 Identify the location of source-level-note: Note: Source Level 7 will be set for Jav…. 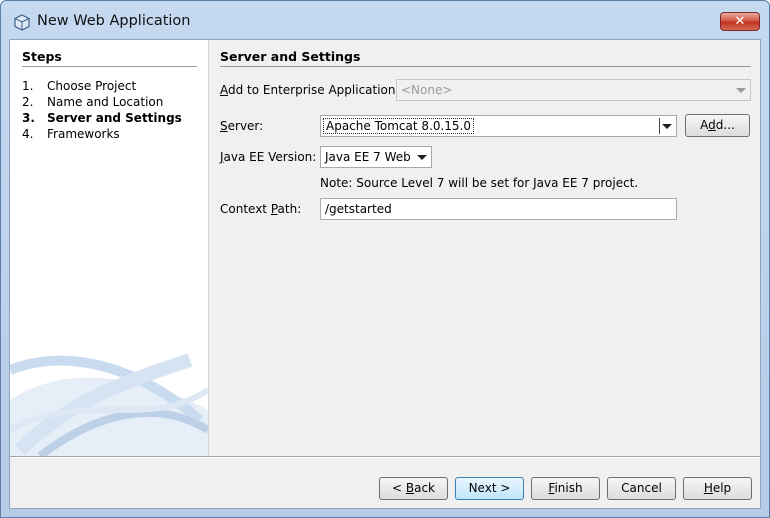
(479, 183).